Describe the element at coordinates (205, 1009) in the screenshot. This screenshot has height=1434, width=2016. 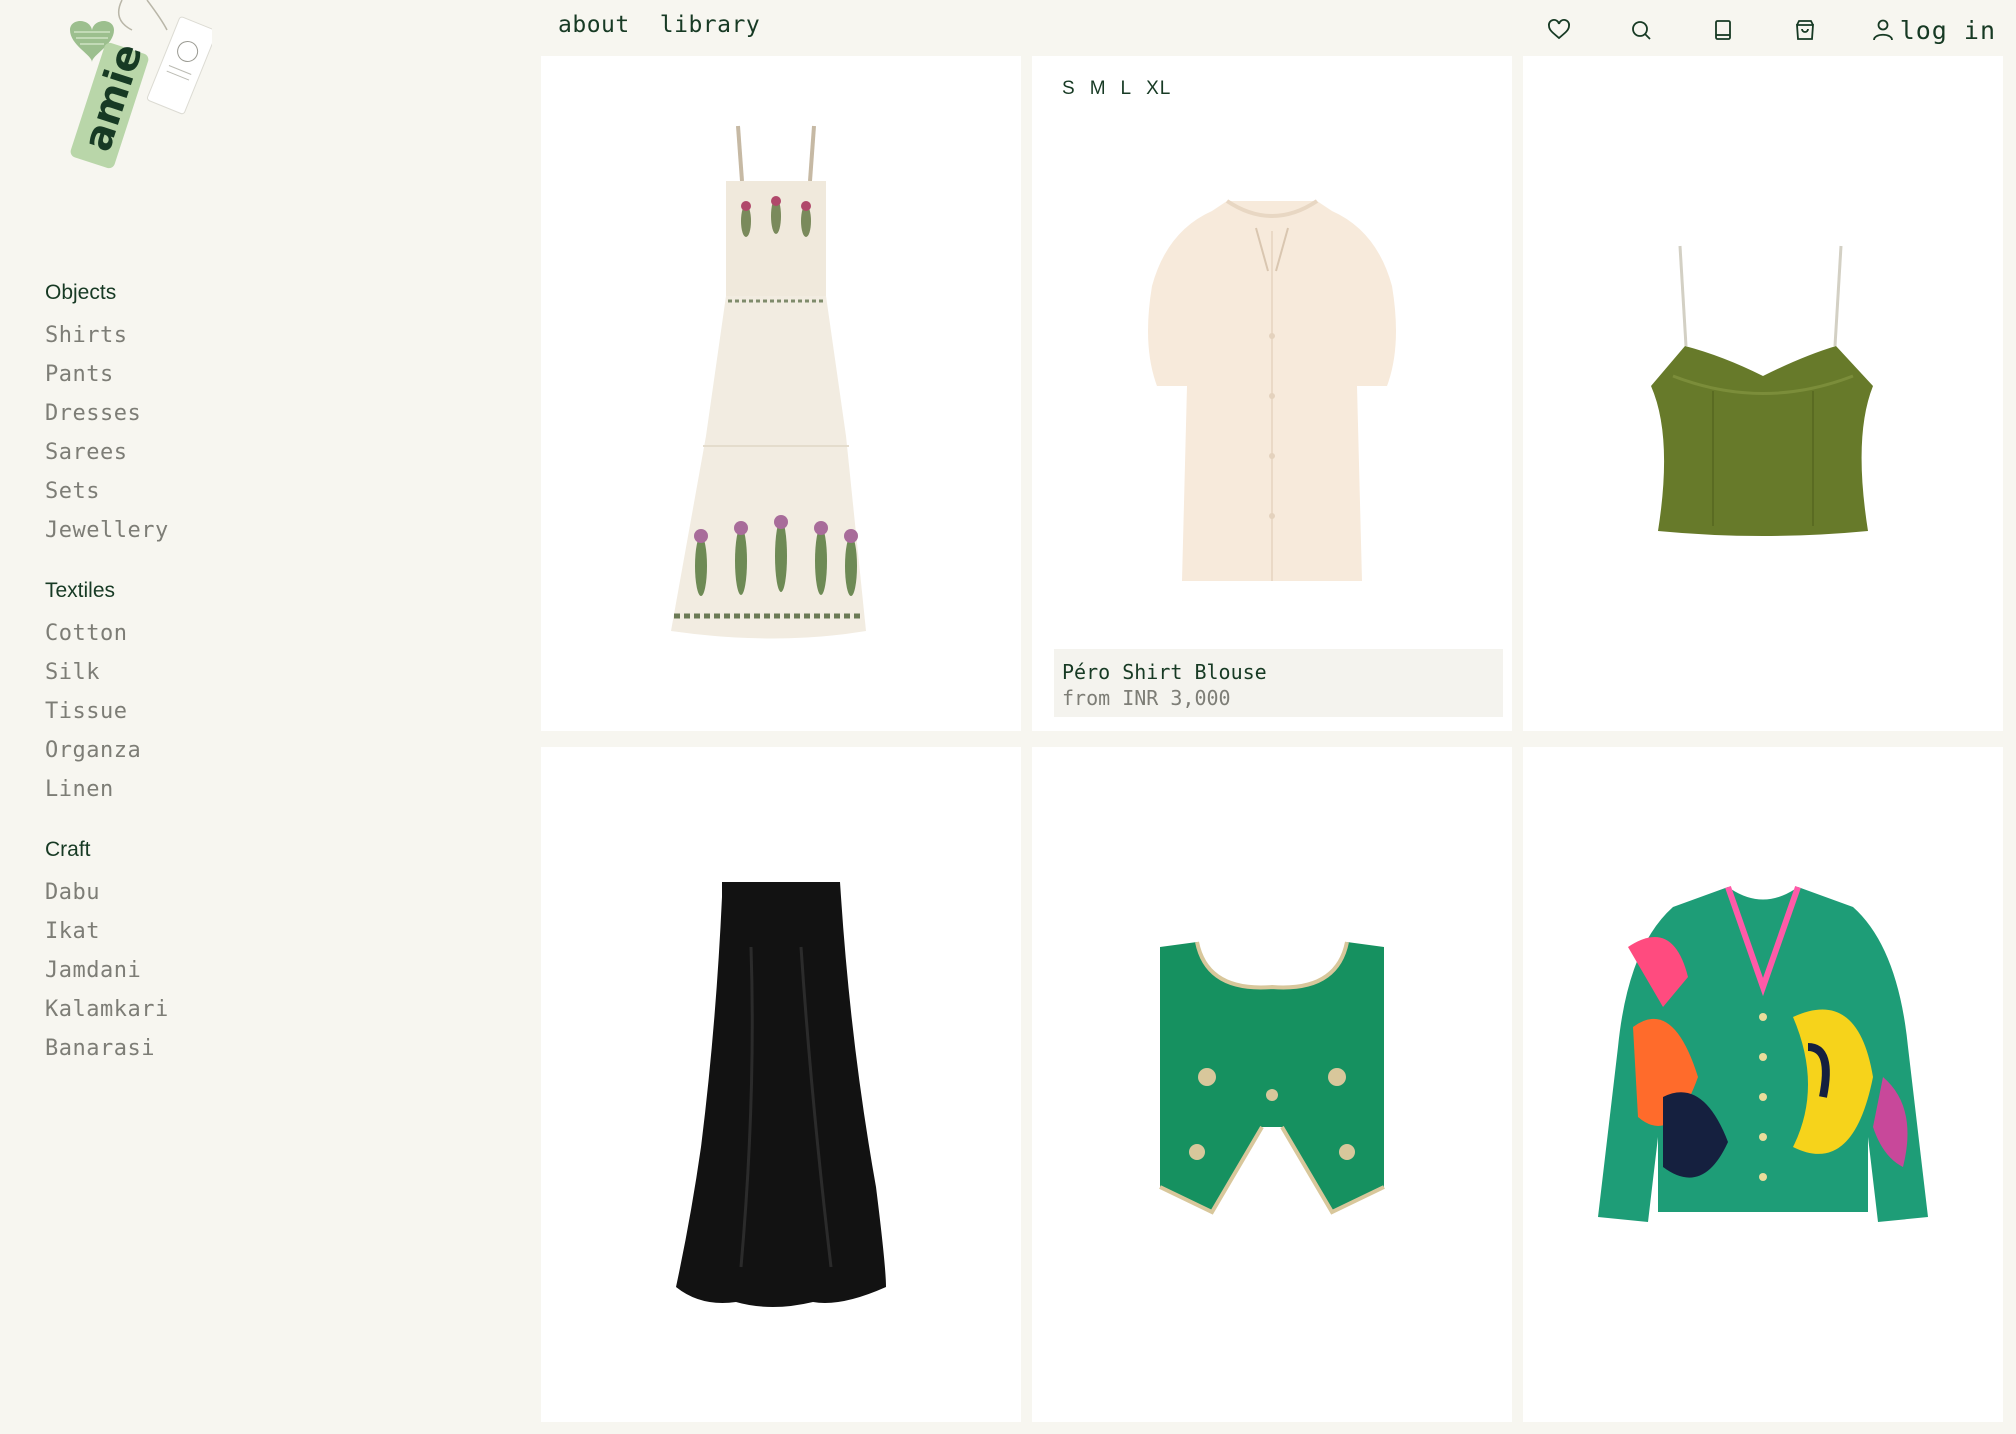
I see `sidebar-item-kalamkari: Kalamkari` at that location.